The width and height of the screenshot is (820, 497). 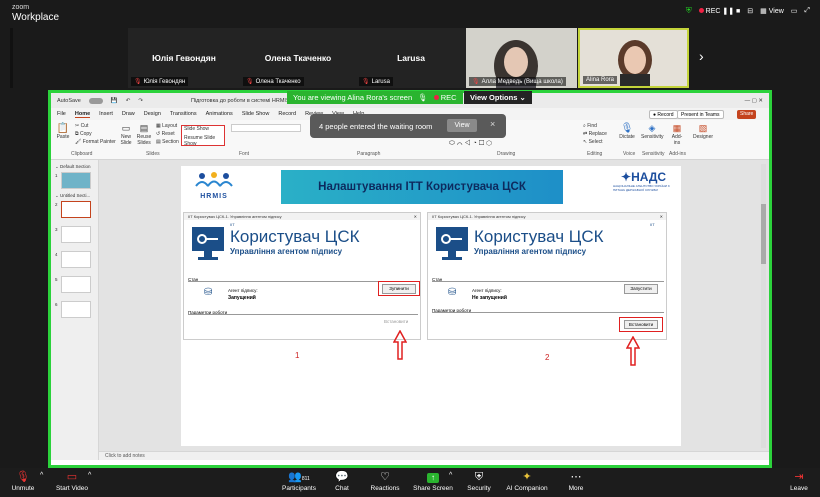 What do you see at coordinates (595, 134) in the screenshot?
I see `replace-button: ⇄ Replace` at bounding box center [595, 134].